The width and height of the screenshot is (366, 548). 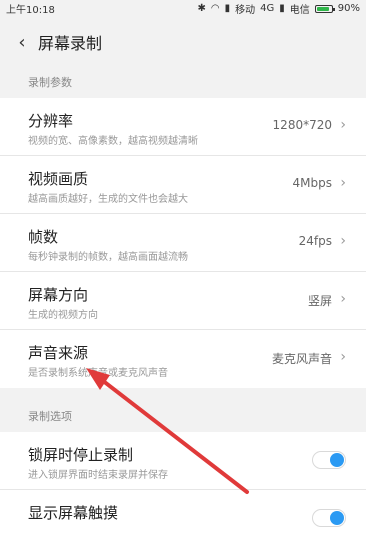 I want to click on status-network: 4G, so click(x=267, y=8).